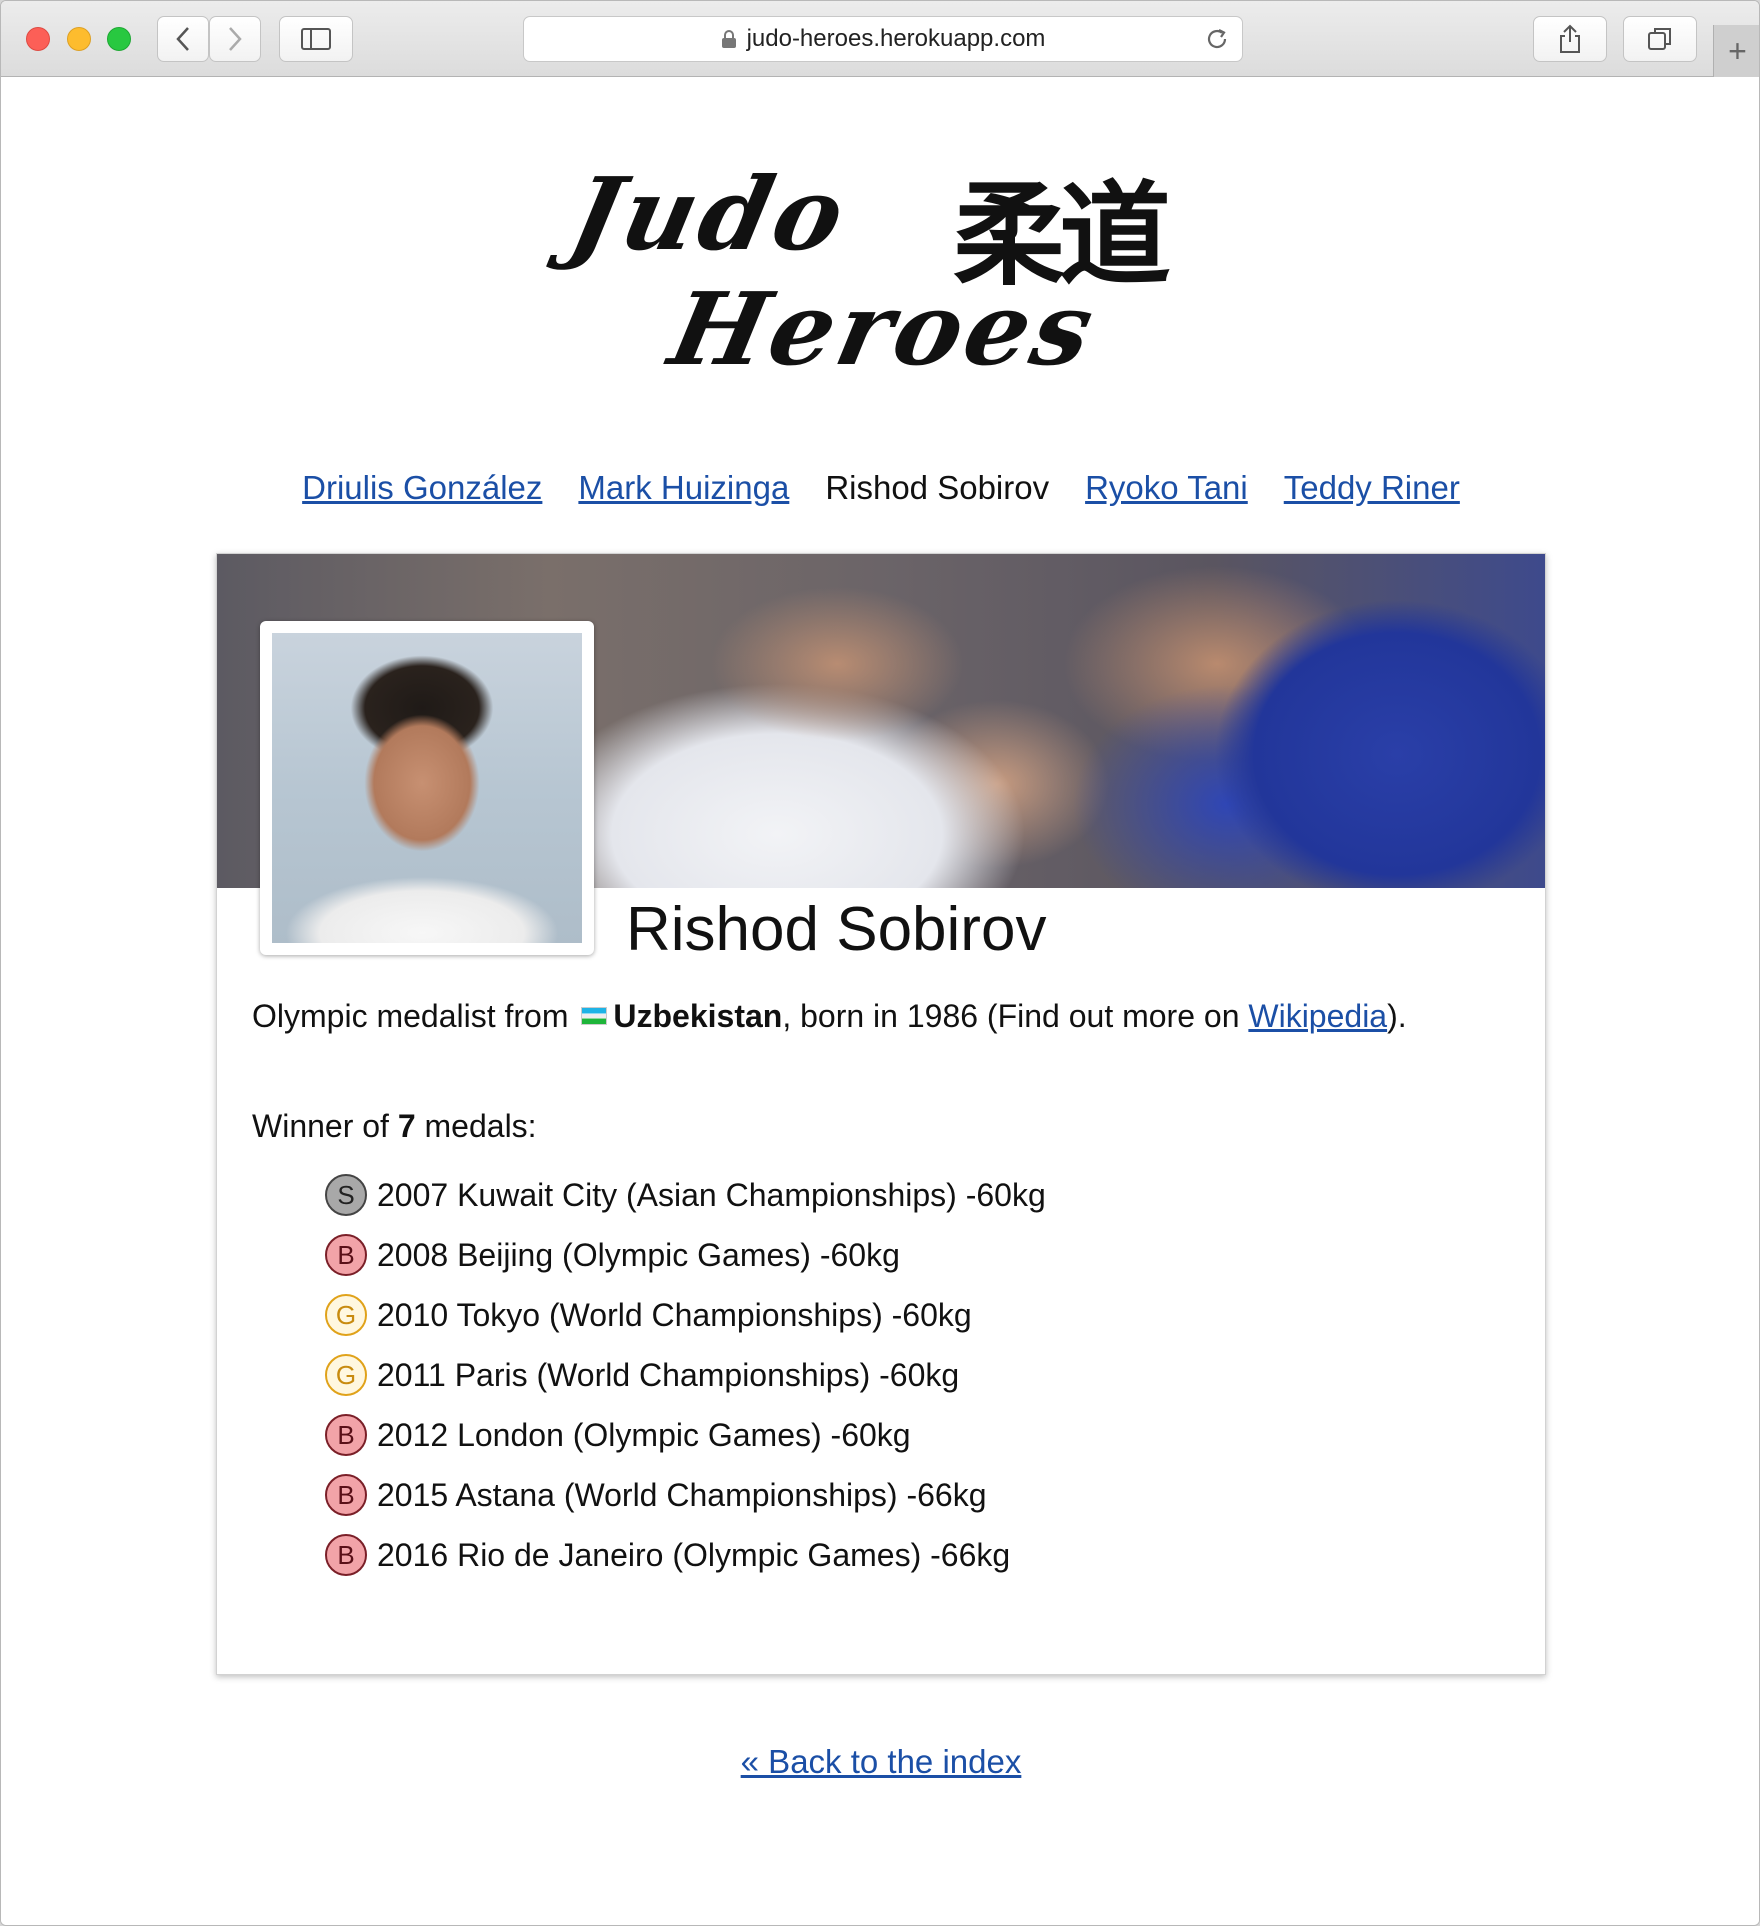 This screenshot has height=1926, width=1760. What do you see at coordinates (119, 39) in the screenshot?
I see `zoom-window-button` at bounding box center [119, 39].